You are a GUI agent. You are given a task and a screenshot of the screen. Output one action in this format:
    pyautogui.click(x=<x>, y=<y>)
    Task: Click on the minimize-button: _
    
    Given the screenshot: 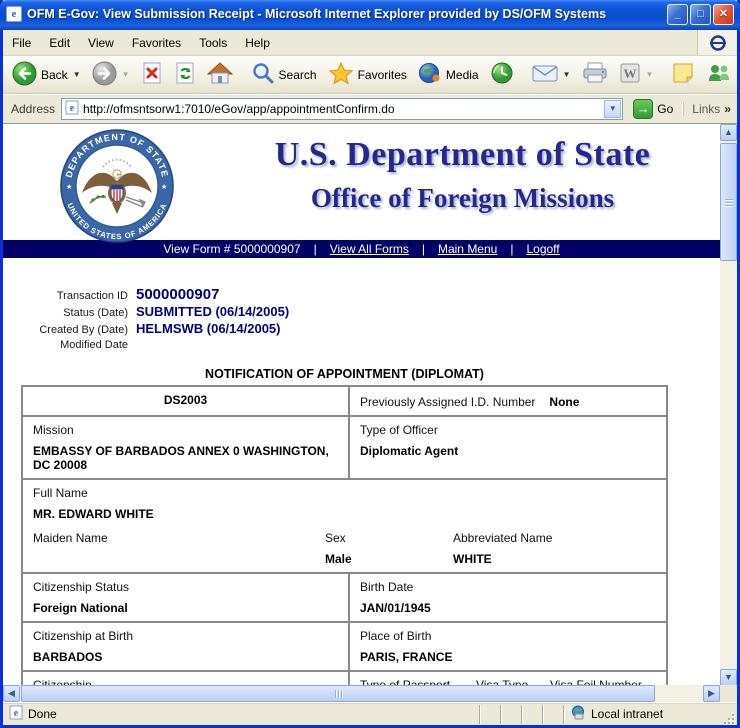 What is the action you would take?
    pyautogui.click(x=677, y=14)
    